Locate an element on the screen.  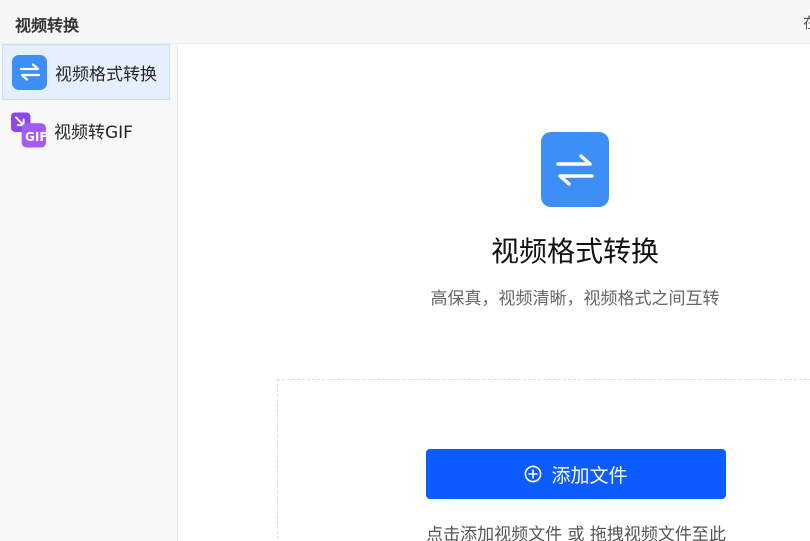
top-right-text: 在 is located at coordinates (806, 22).